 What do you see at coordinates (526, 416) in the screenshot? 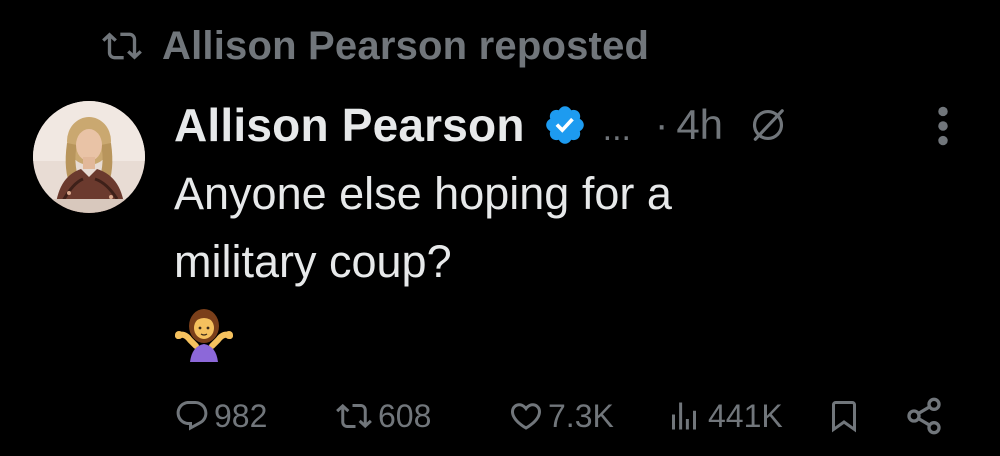
I see `heart-icon` at bounding box center [526, 416].